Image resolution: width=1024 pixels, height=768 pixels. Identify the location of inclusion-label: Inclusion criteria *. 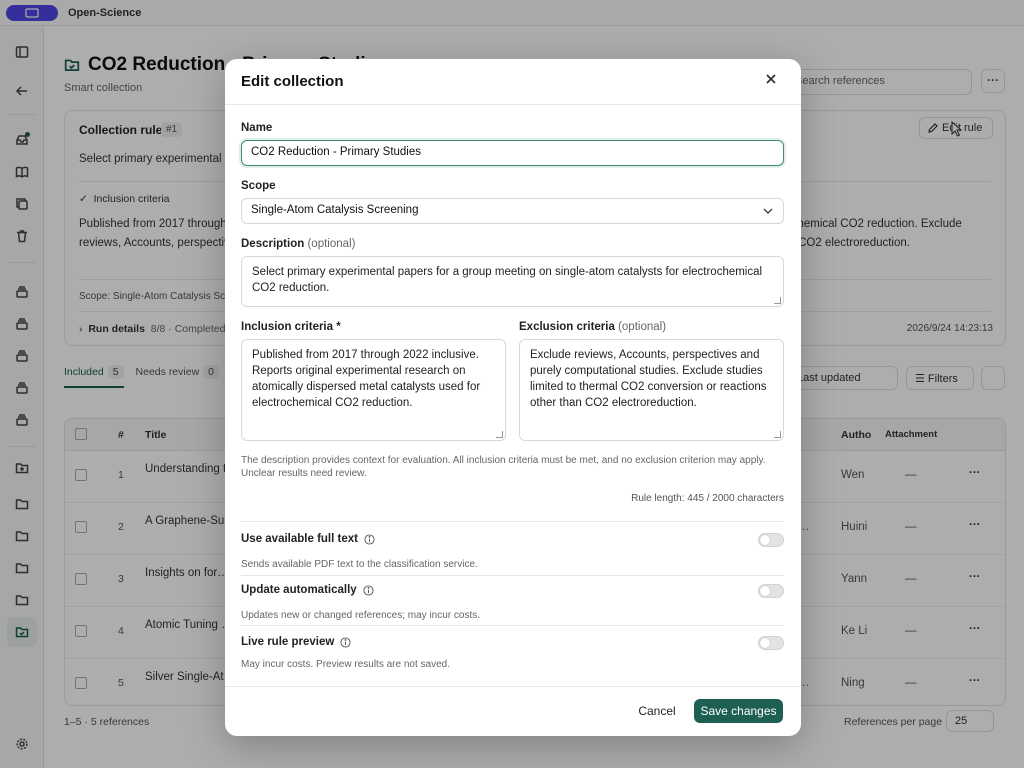
(291, 327).